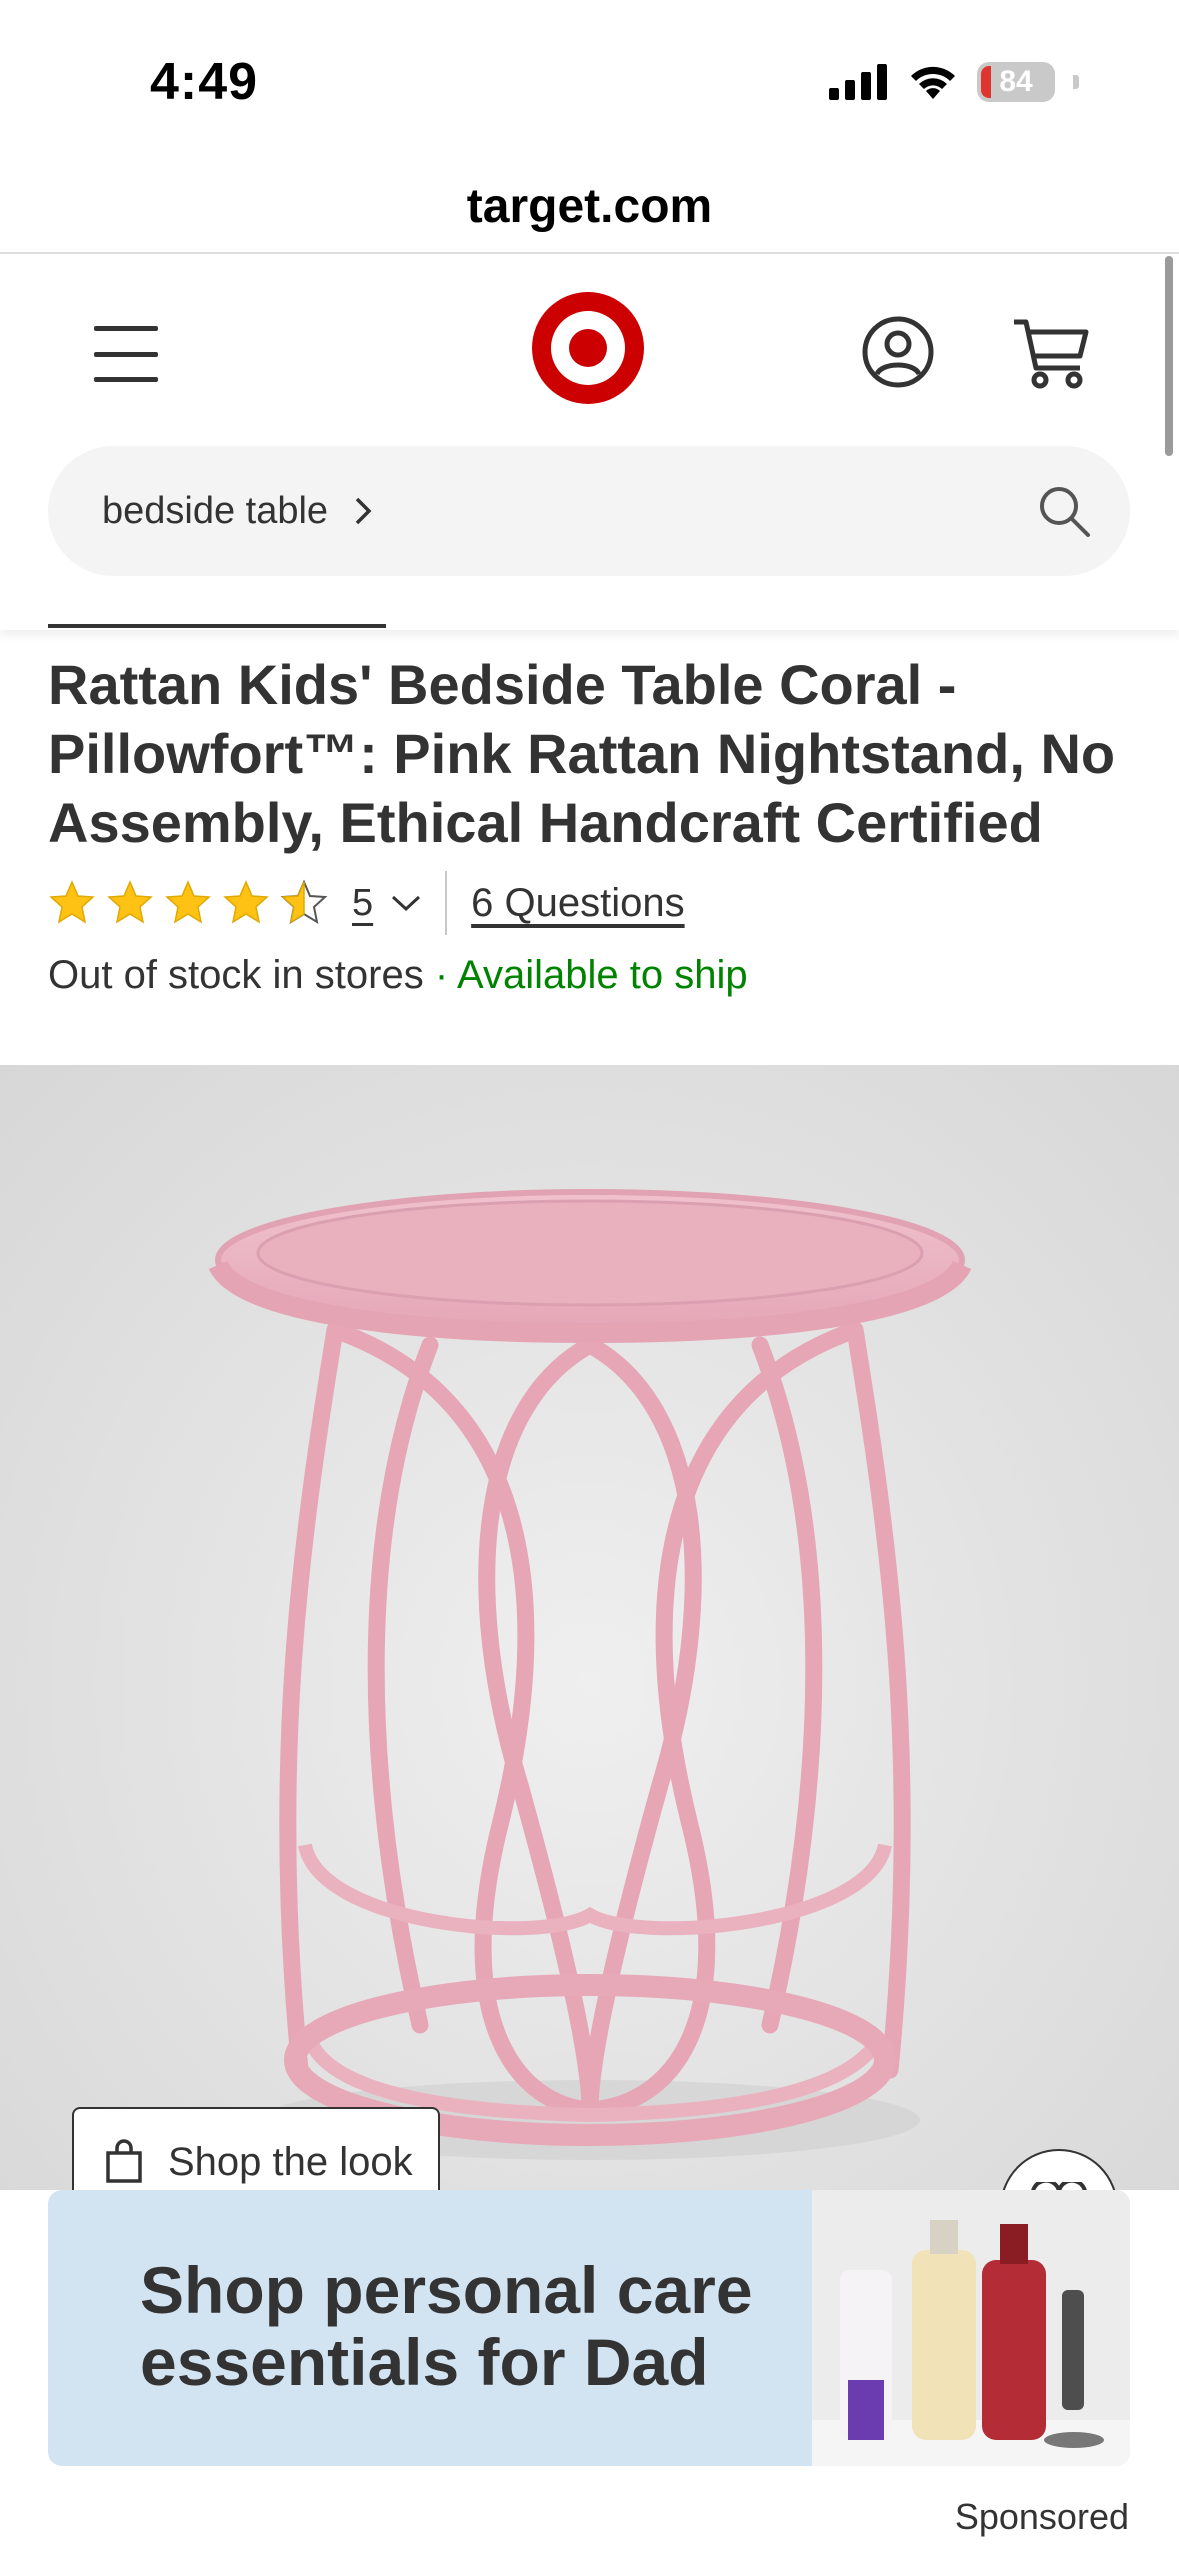 This screenshot has height=2556, width=1179. I want to click on cart-icon, so click(1051, 352).